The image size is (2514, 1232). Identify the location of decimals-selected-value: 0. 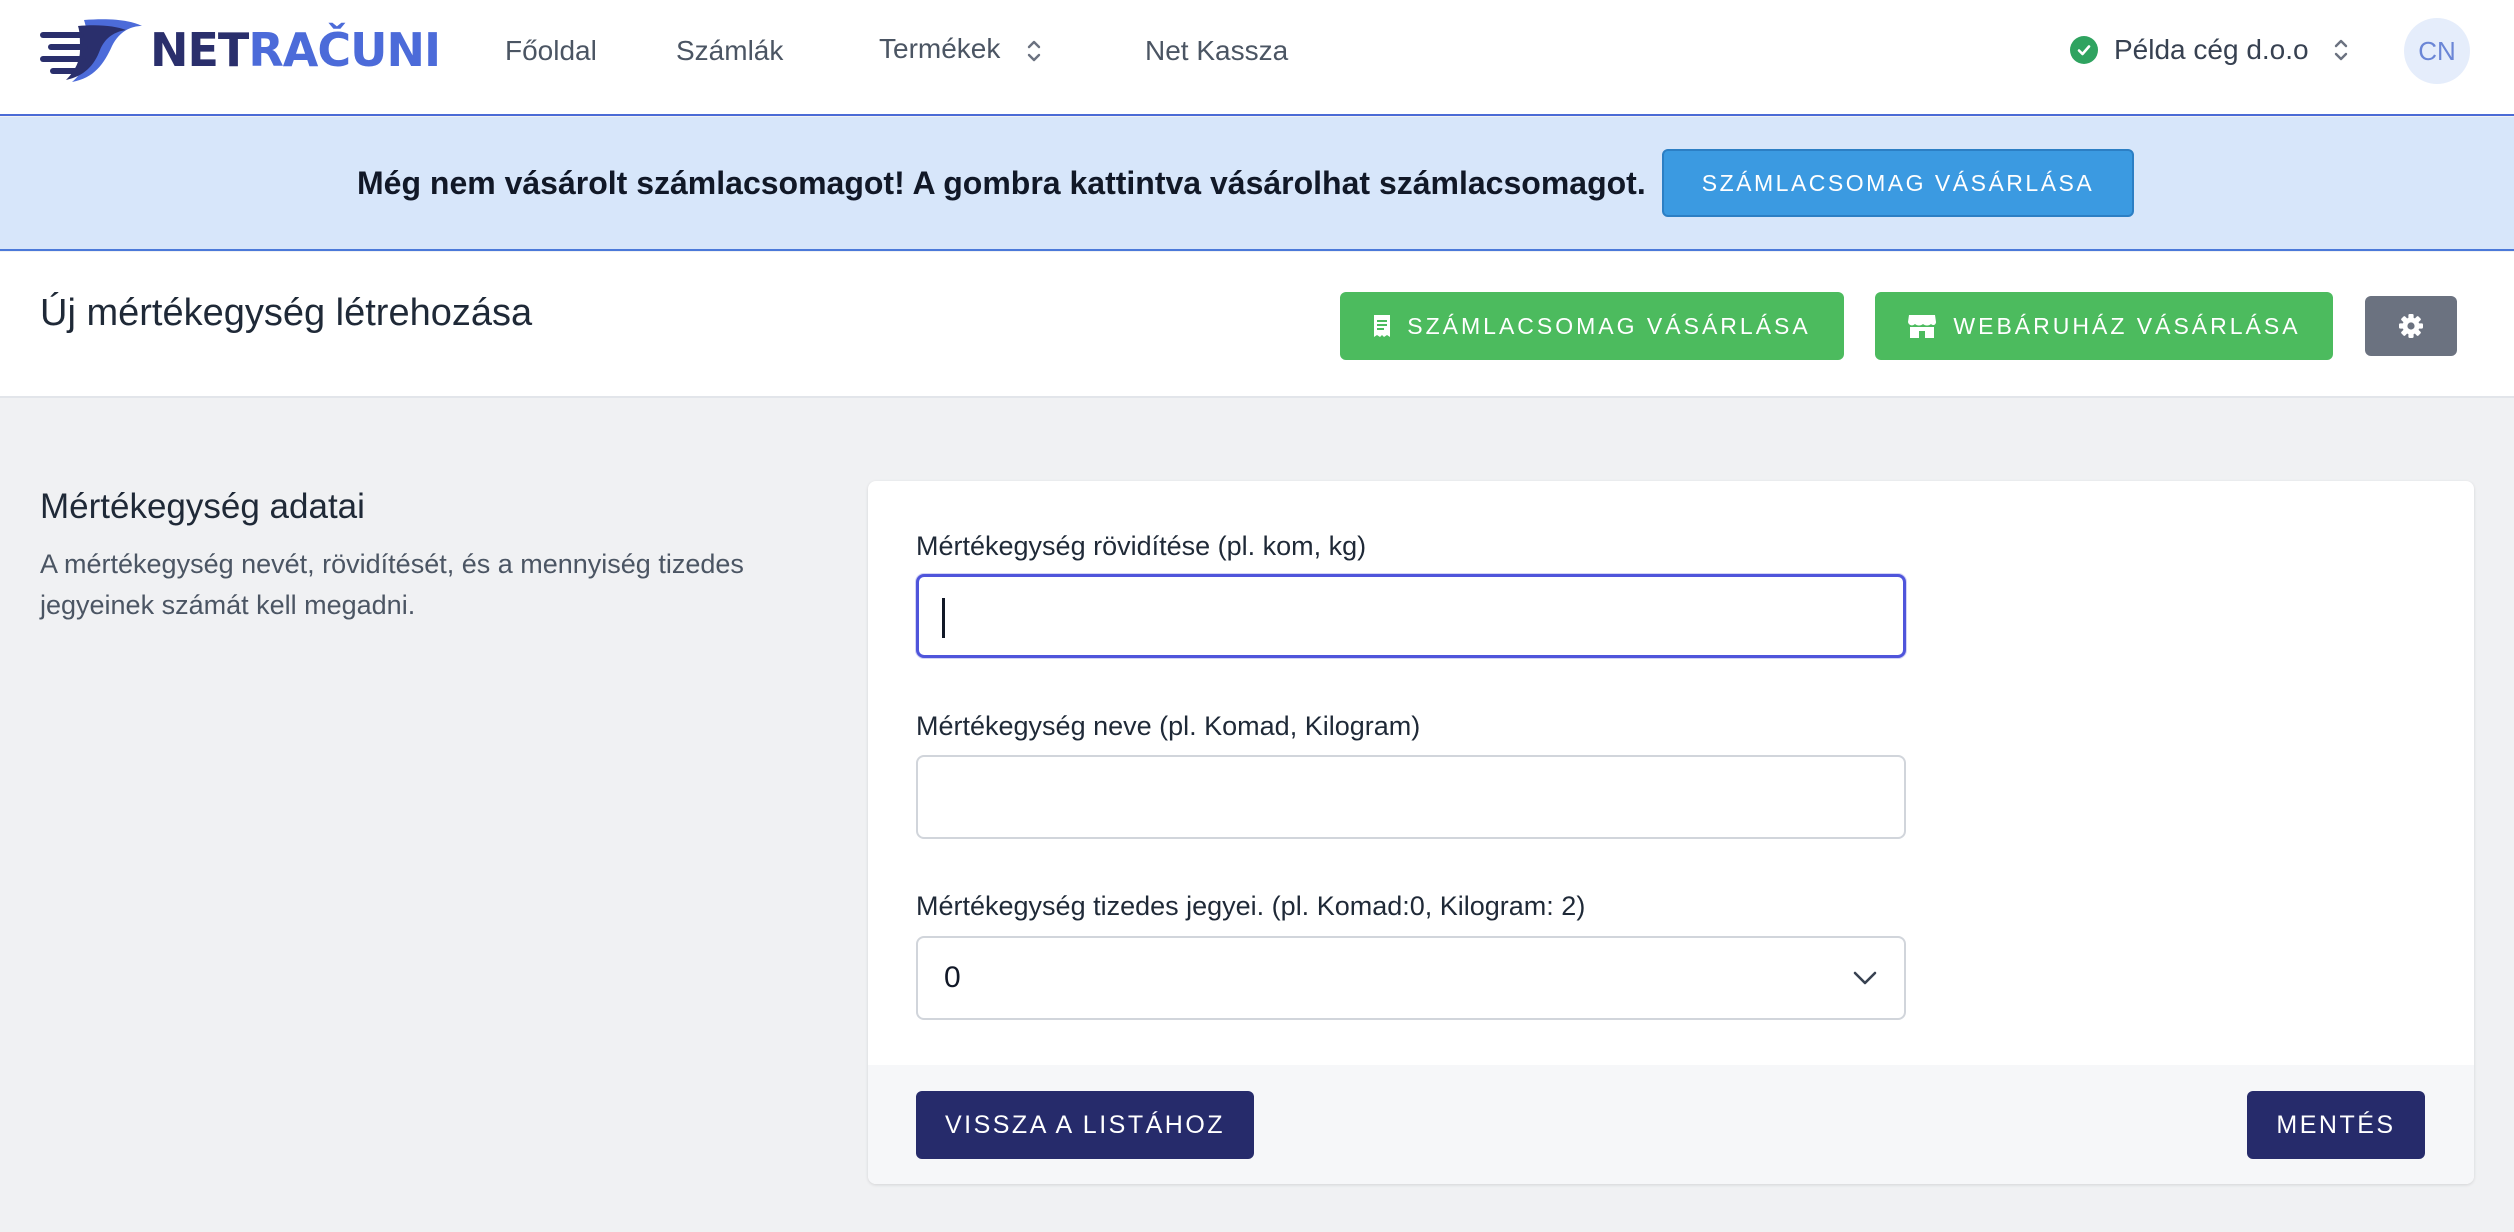
(952, 977).